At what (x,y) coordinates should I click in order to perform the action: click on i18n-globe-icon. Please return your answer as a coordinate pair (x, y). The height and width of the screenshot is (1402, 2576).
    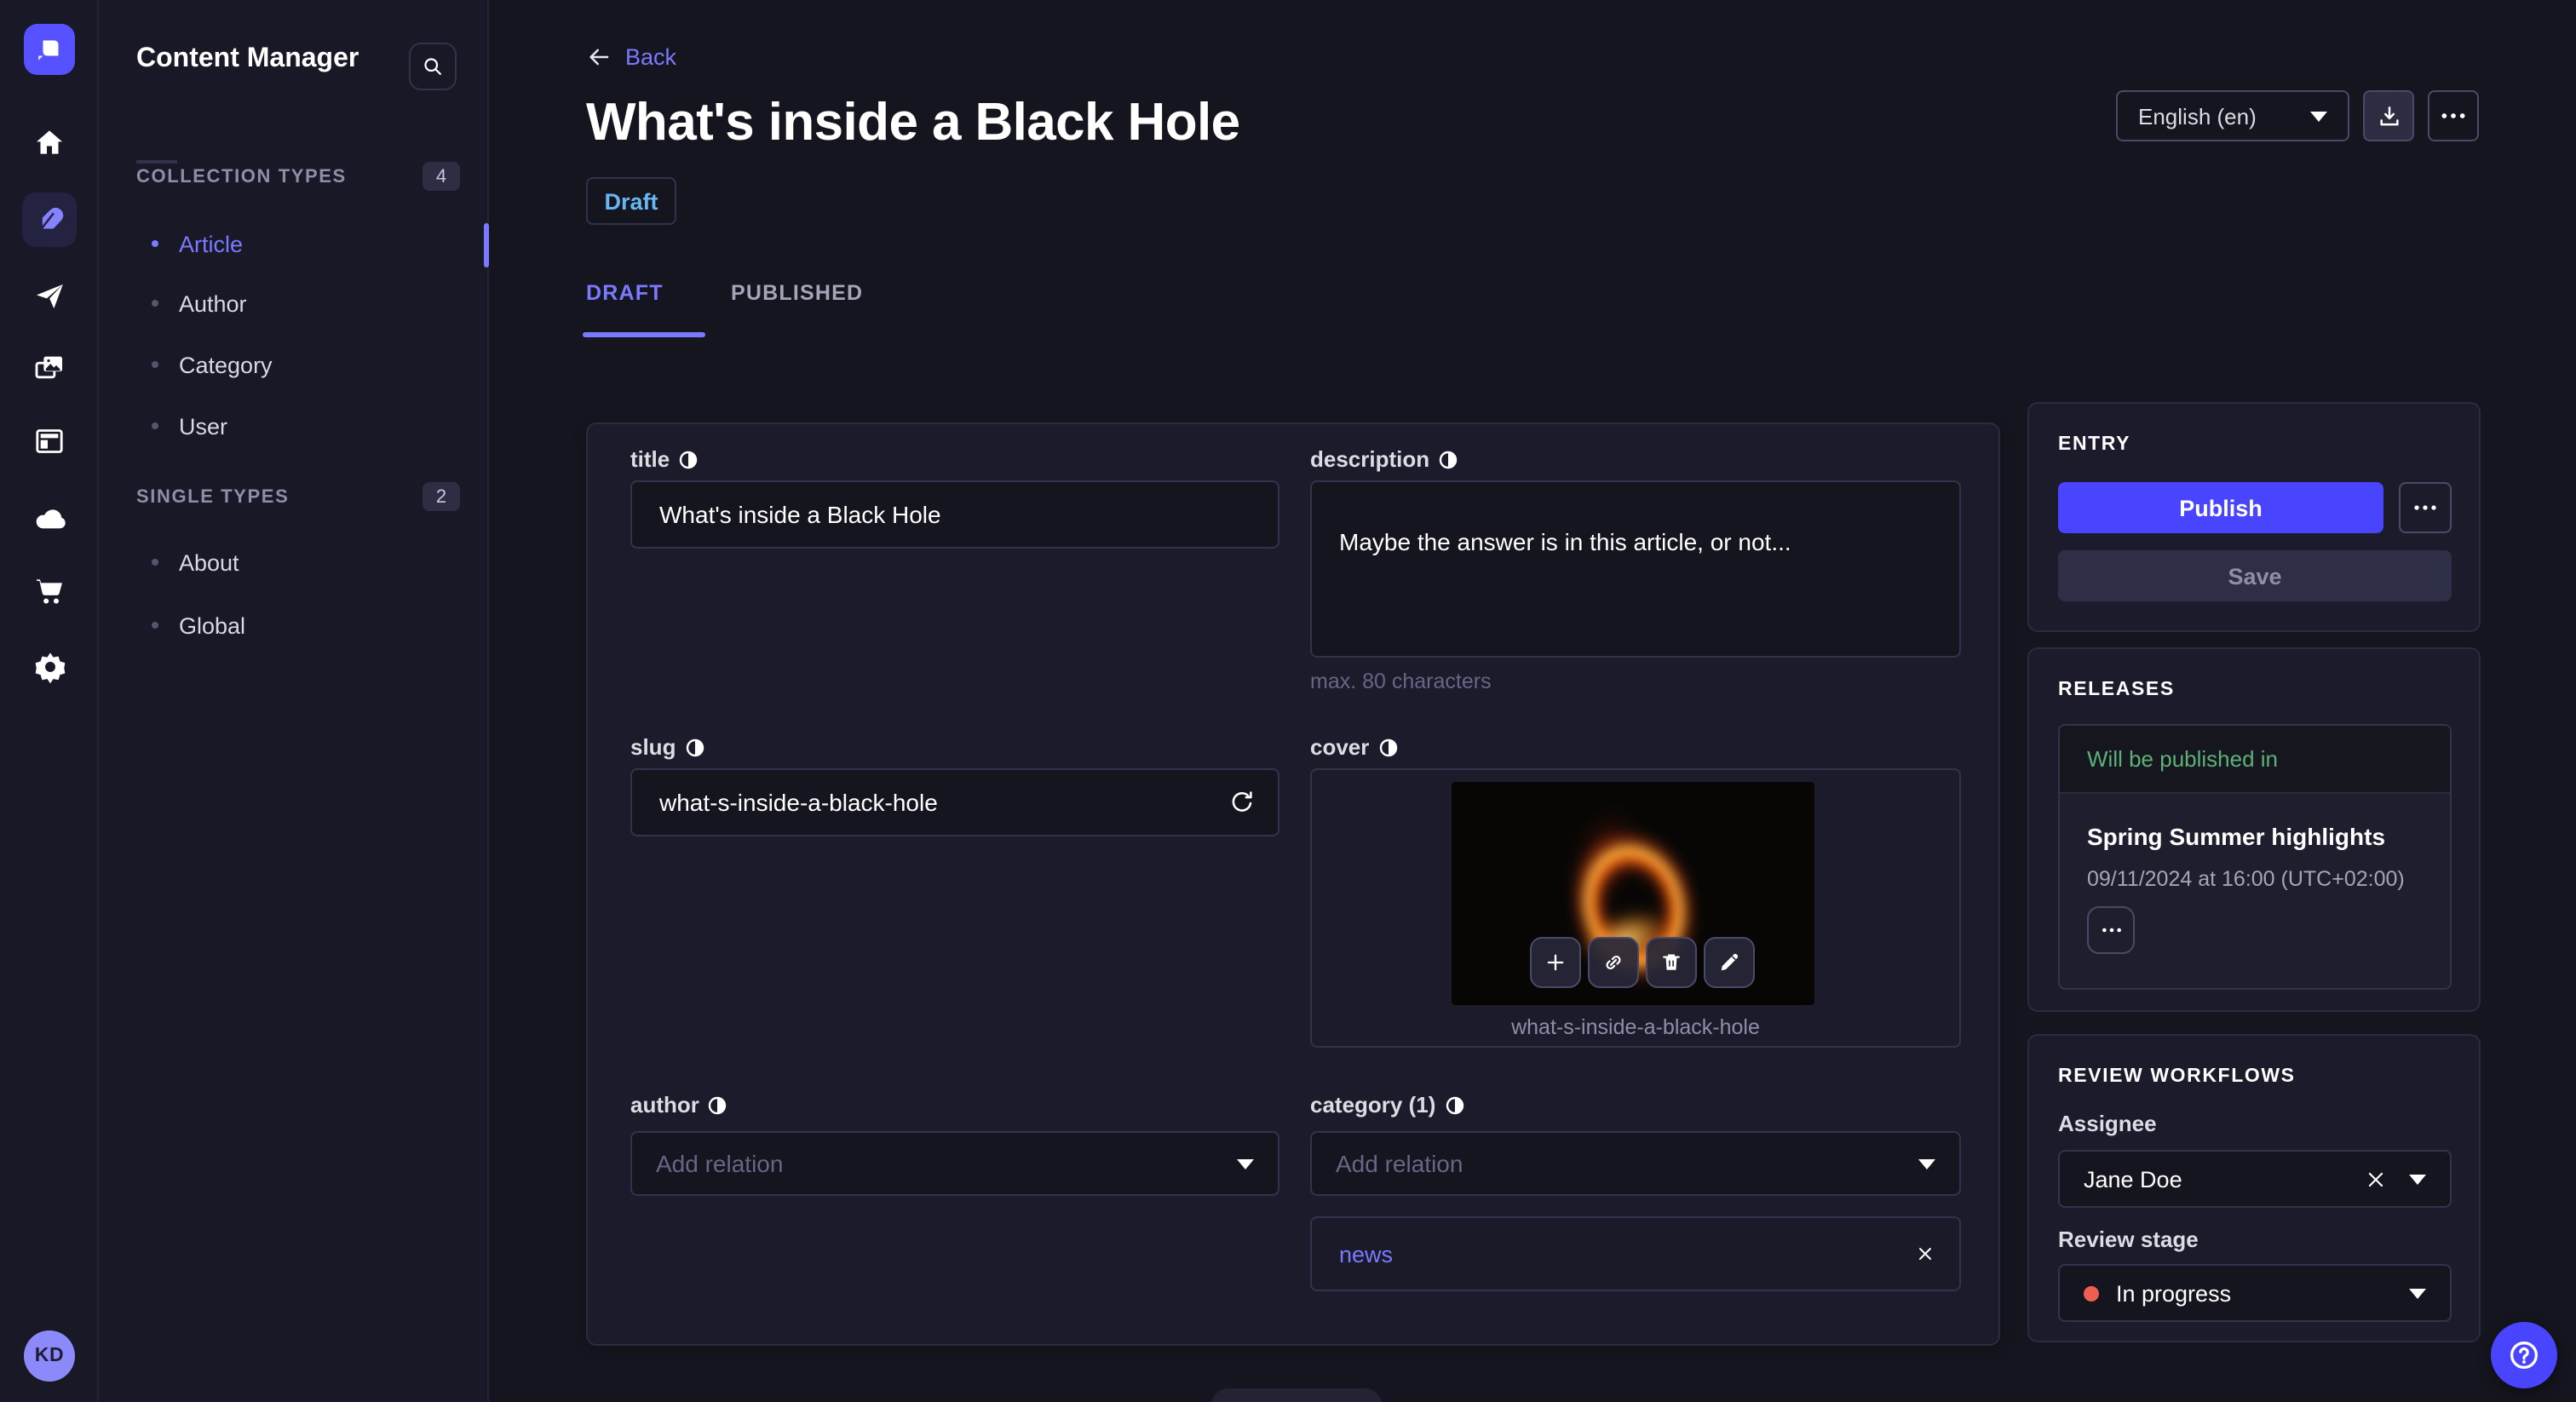
    Looking at the image, I should click on (695, 747).